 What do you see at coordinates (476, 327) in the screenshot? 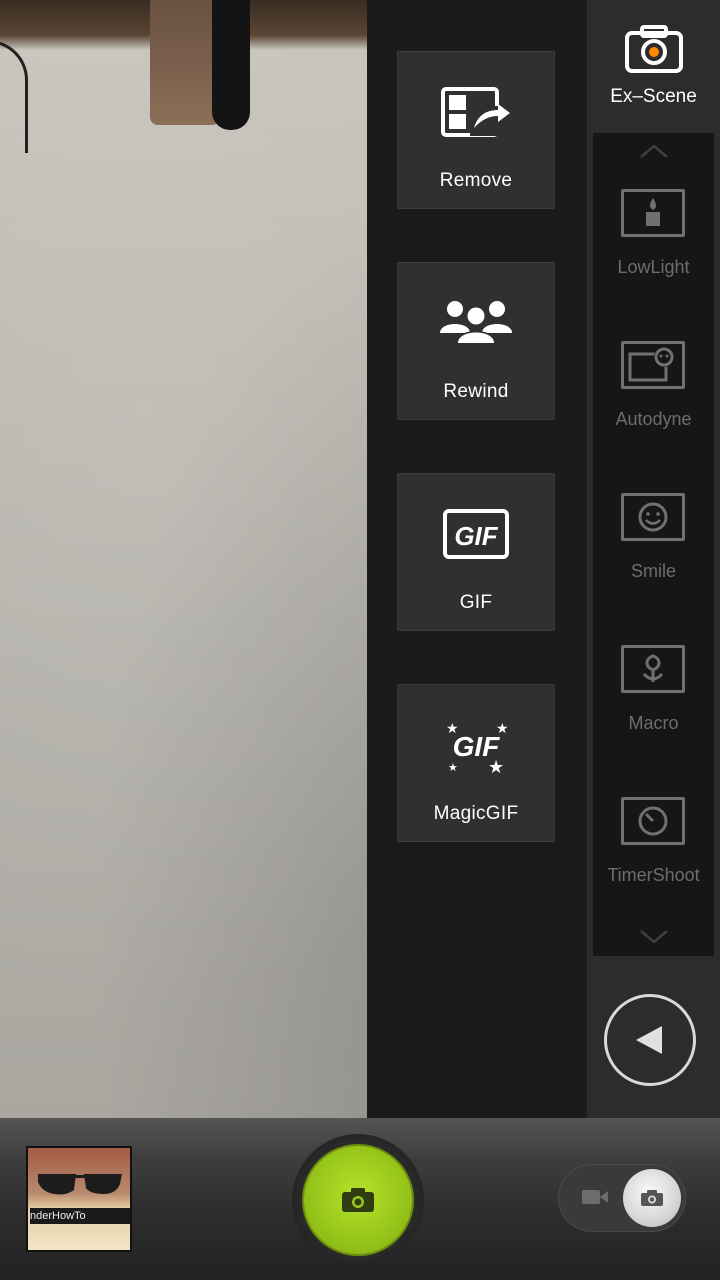
I see `group-faces-icon` at bounding box center [476, 327].